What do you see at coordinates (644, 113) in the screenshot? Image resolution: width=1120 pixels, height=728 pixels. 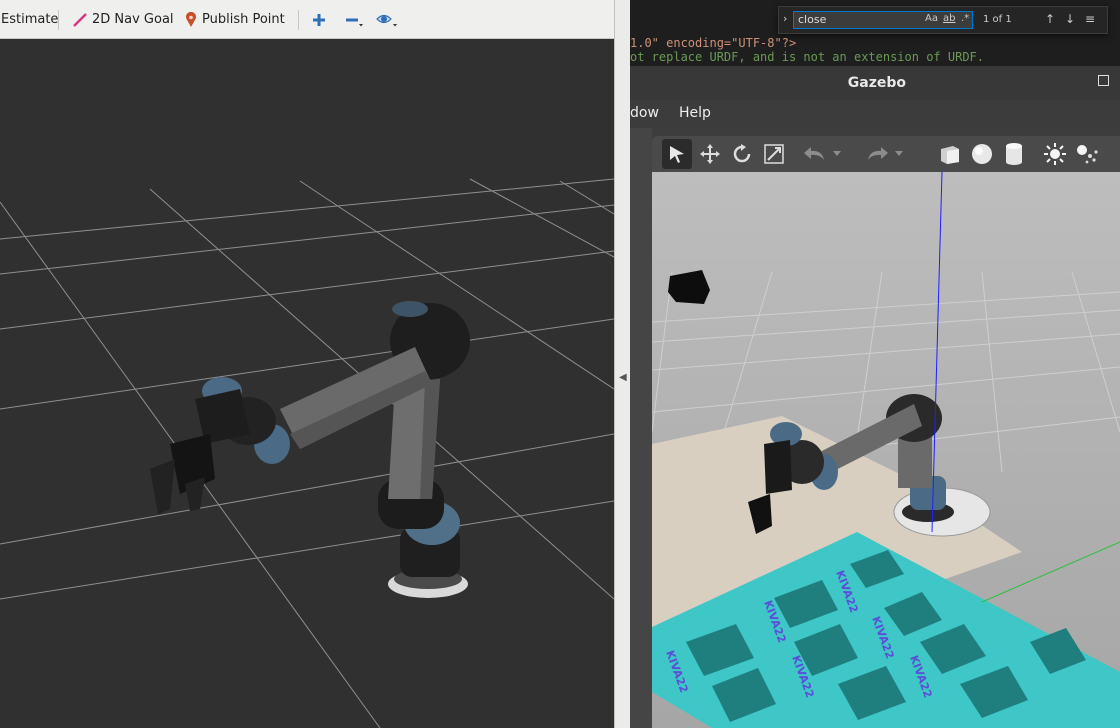 I see `menu-window: dow` at bounding box center [644, 113].